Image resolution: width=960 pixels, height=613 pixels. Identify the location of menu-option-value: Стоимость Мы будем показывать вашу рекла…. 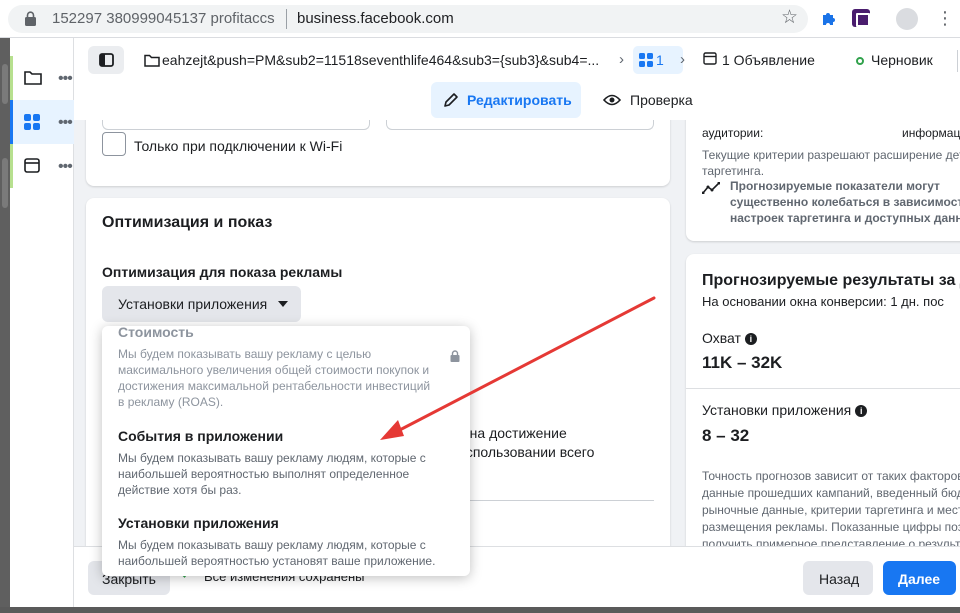
(278, 368).